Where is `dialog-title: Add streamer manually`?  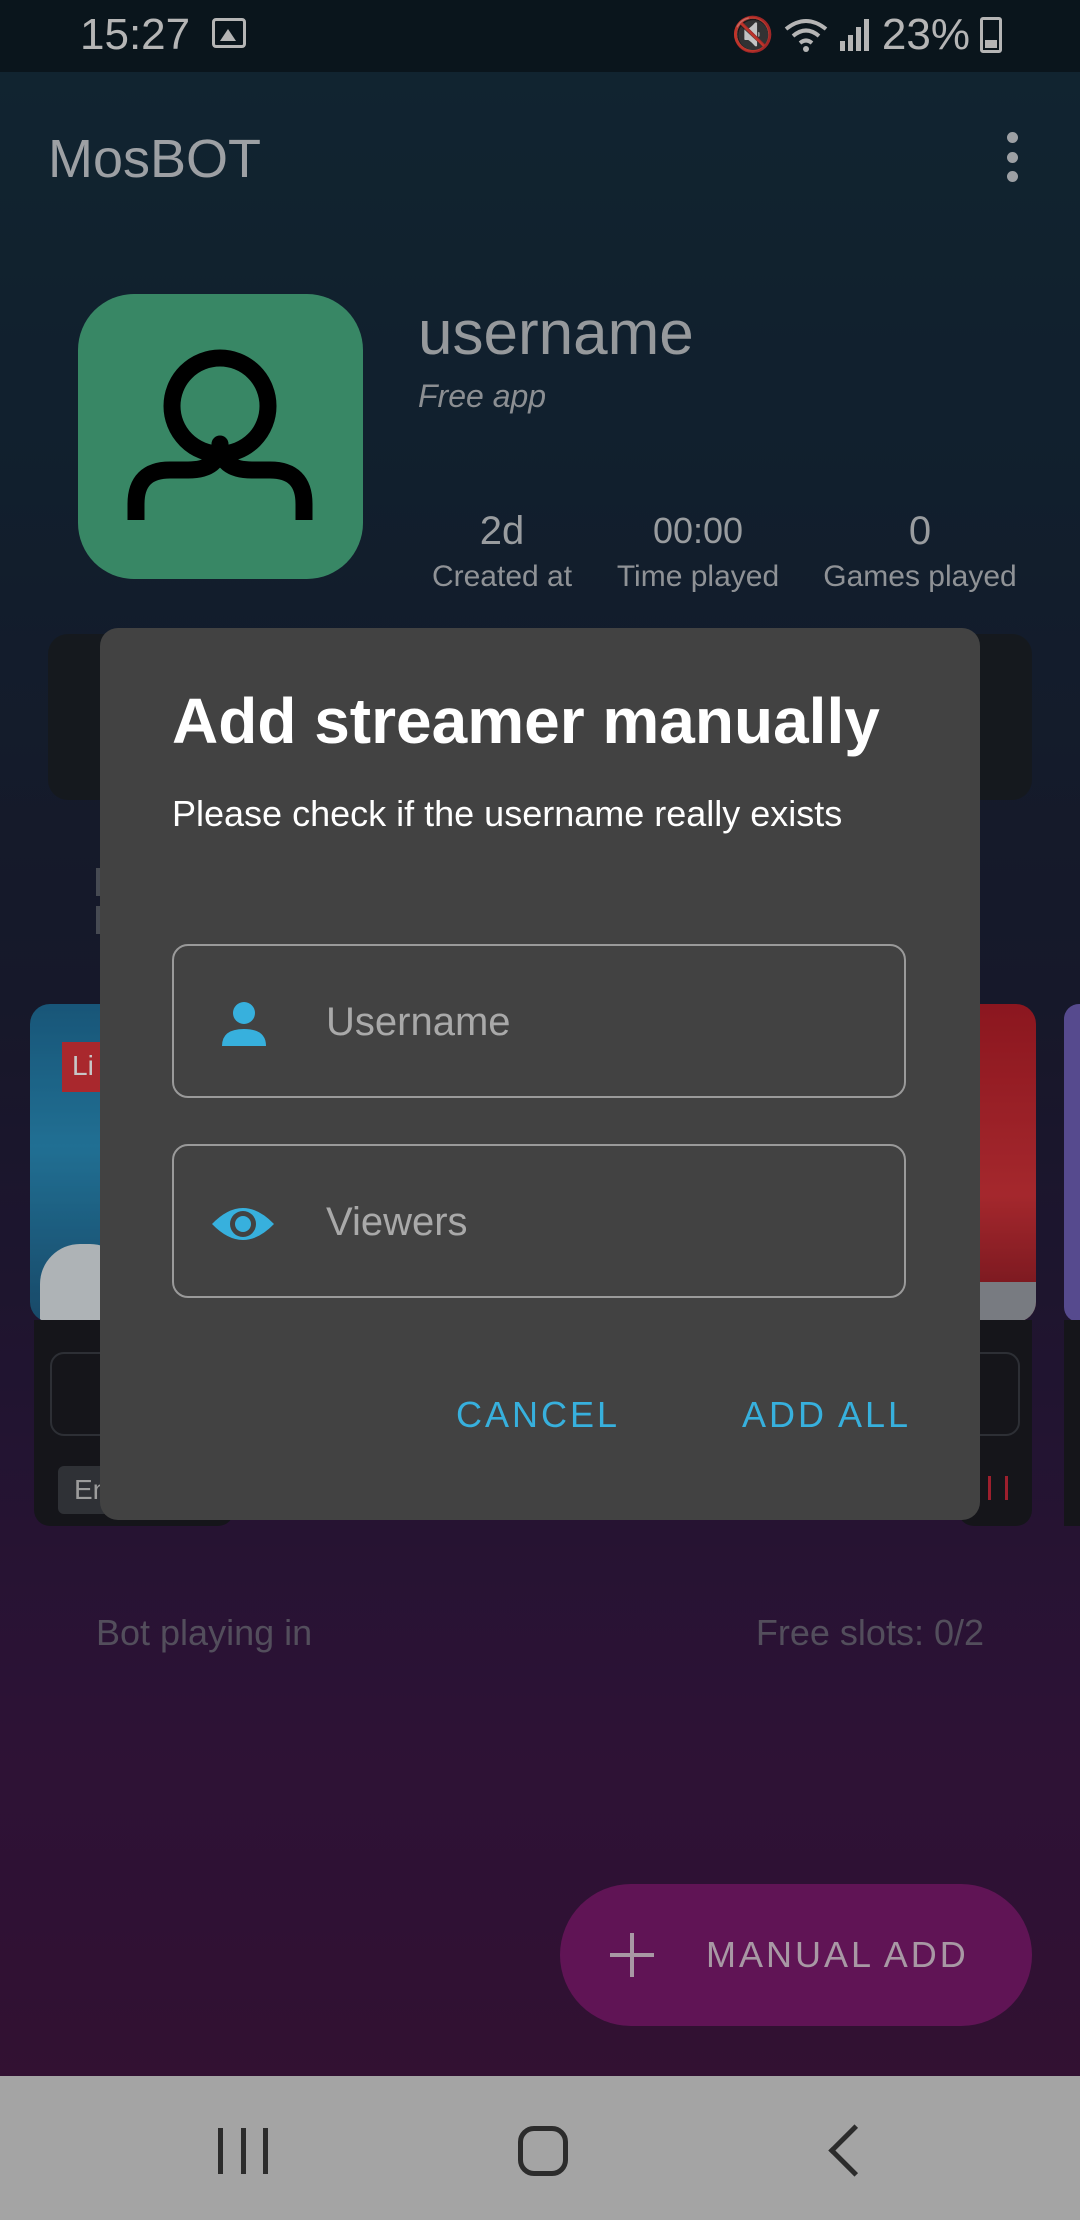 dialog-title: Add streamer manually is located at coordinates (526, 721).